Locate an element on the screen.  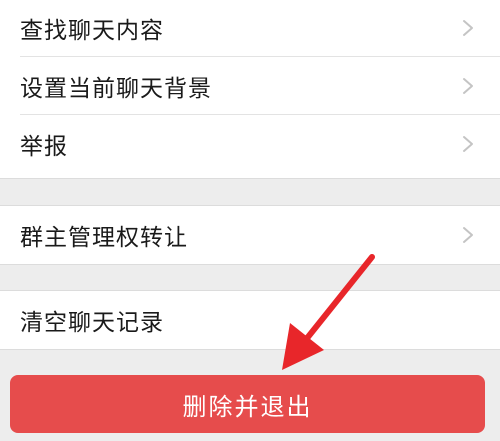
settings-group-owner: 群主管理权转让 is located at coordinates (250, 235).